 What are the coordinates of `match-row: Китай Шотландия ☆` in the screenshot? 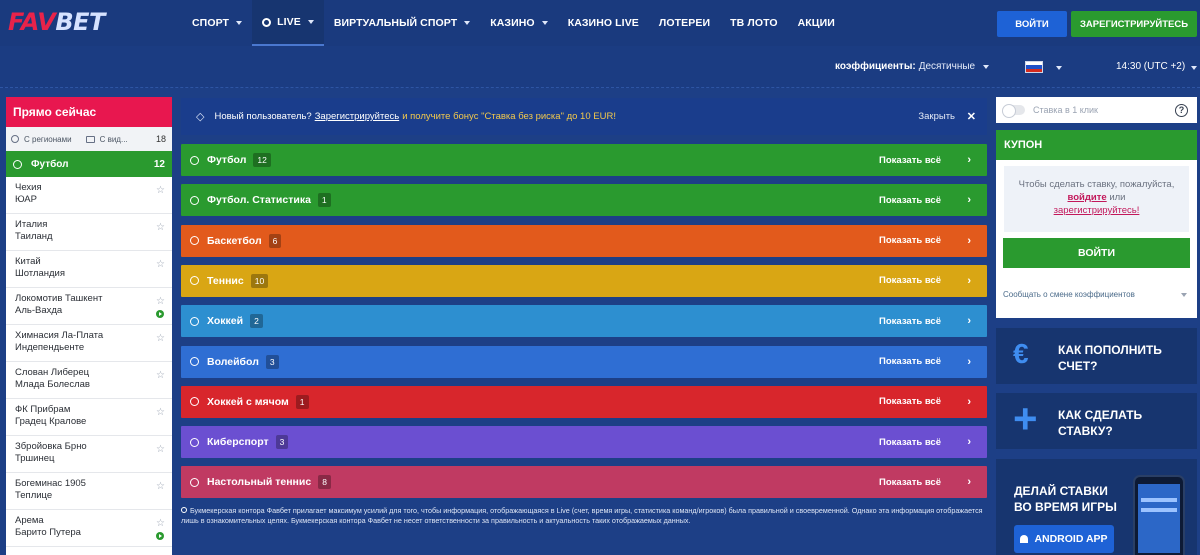 It's located at (89, 269).